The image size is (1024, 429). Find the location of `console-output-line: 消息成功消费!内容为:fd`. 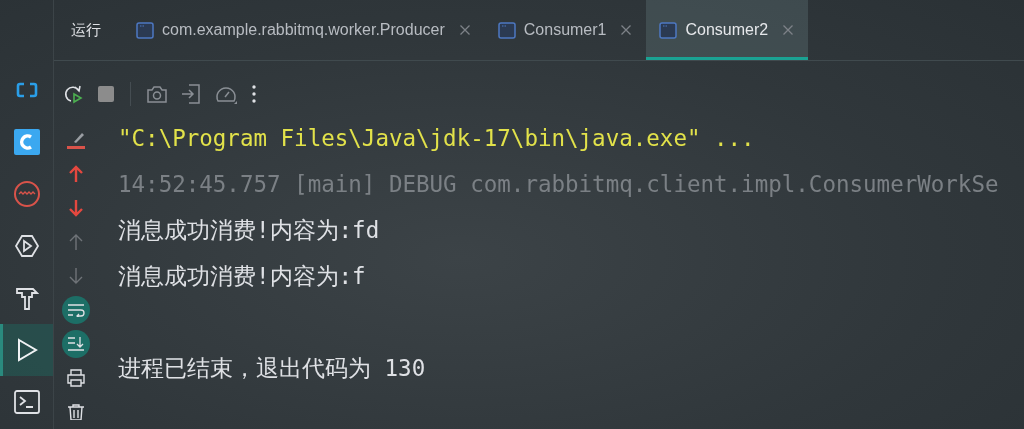

console-output-line: 消息成功消费!内容为:fd is located at coordinates (249, 230).